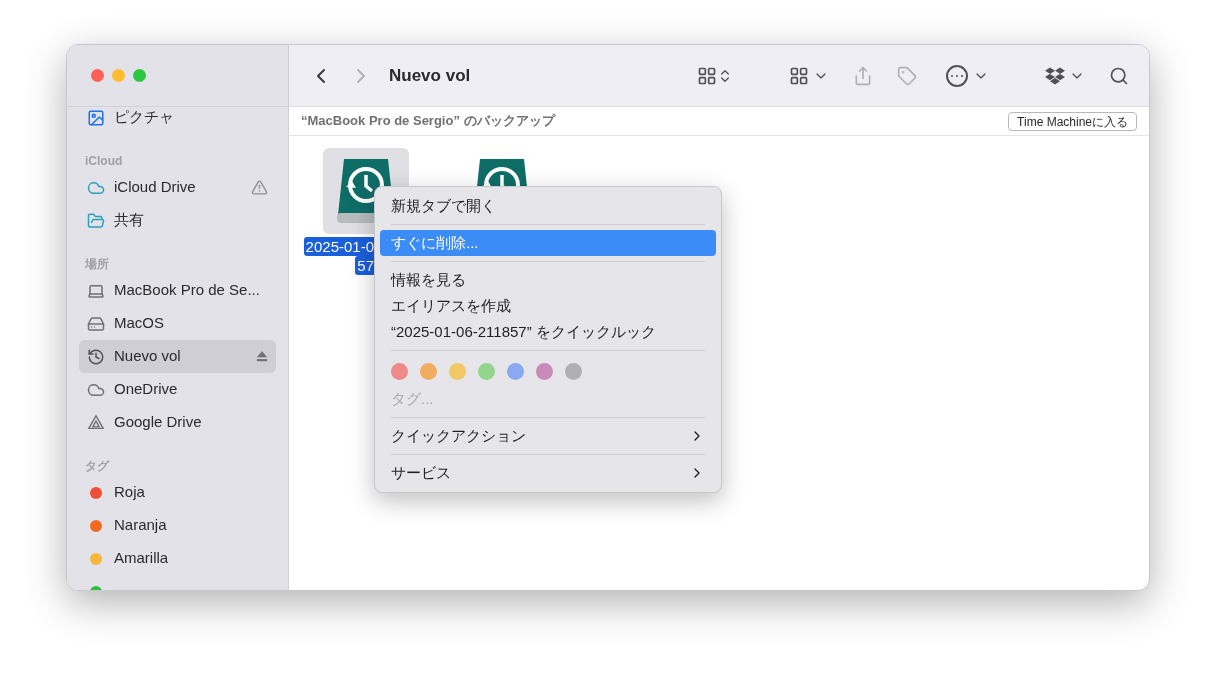 The image size is (1216, 678). I want to click on sidebar-item: iCloud Drive, so click(177, 187).